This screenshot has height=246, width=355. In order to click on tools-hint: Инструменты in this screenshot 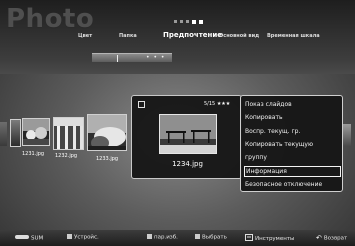, I will do `click(269, 238)`.